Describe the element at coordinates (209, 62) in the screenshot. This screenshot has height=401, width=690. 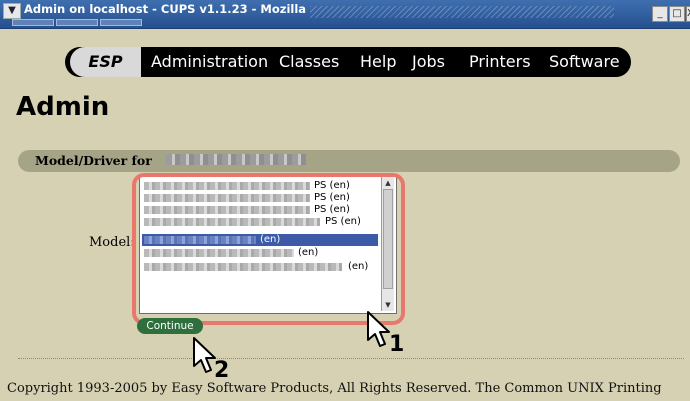
I see `nav-administration: Administration` at that location.